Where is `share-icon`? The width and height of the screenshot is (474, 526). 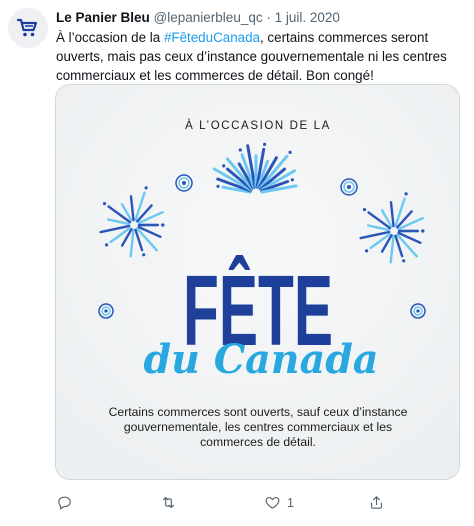 share-icon is located at coordinates (376, 502).